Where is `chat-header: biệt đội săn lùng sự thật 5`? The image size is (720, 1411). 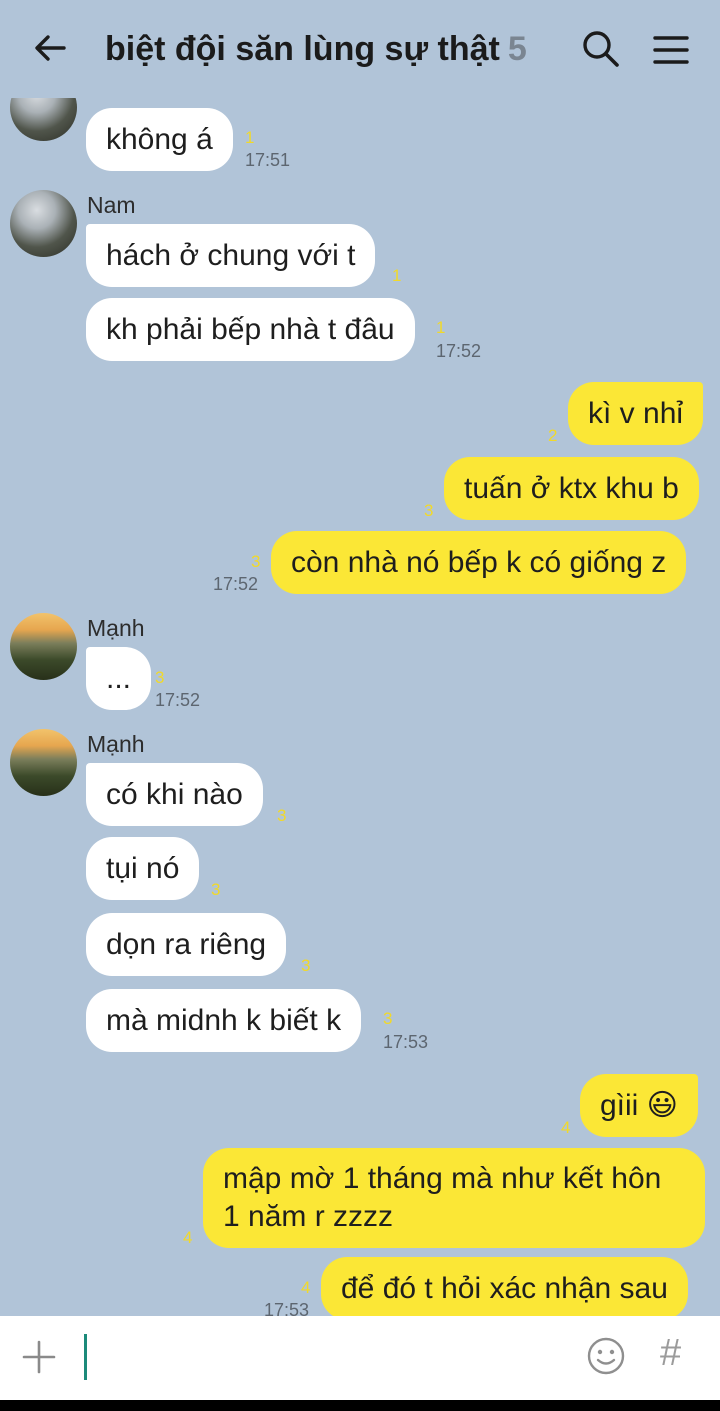
chat-header: biệt đội săn lùng sự thật 5 is located at coordinates (360, 49).